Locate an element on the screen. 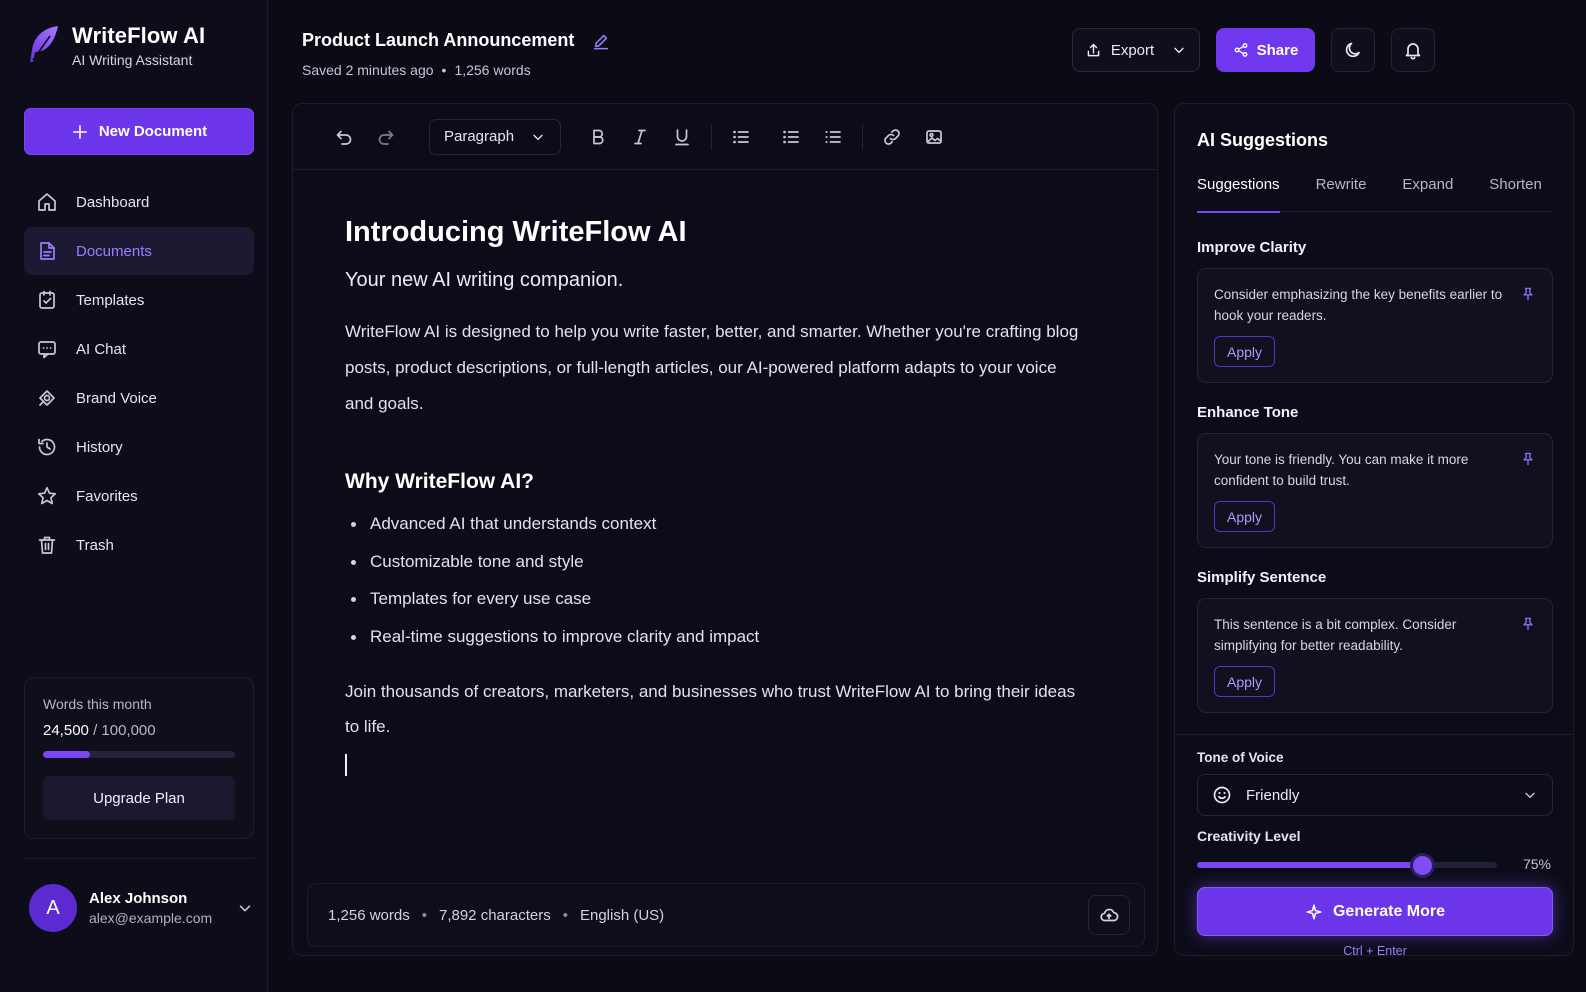 This screenshot has width=1586, height=992. sidebar-item-dashboard: Dashboard is located at coordinates (139, 202).